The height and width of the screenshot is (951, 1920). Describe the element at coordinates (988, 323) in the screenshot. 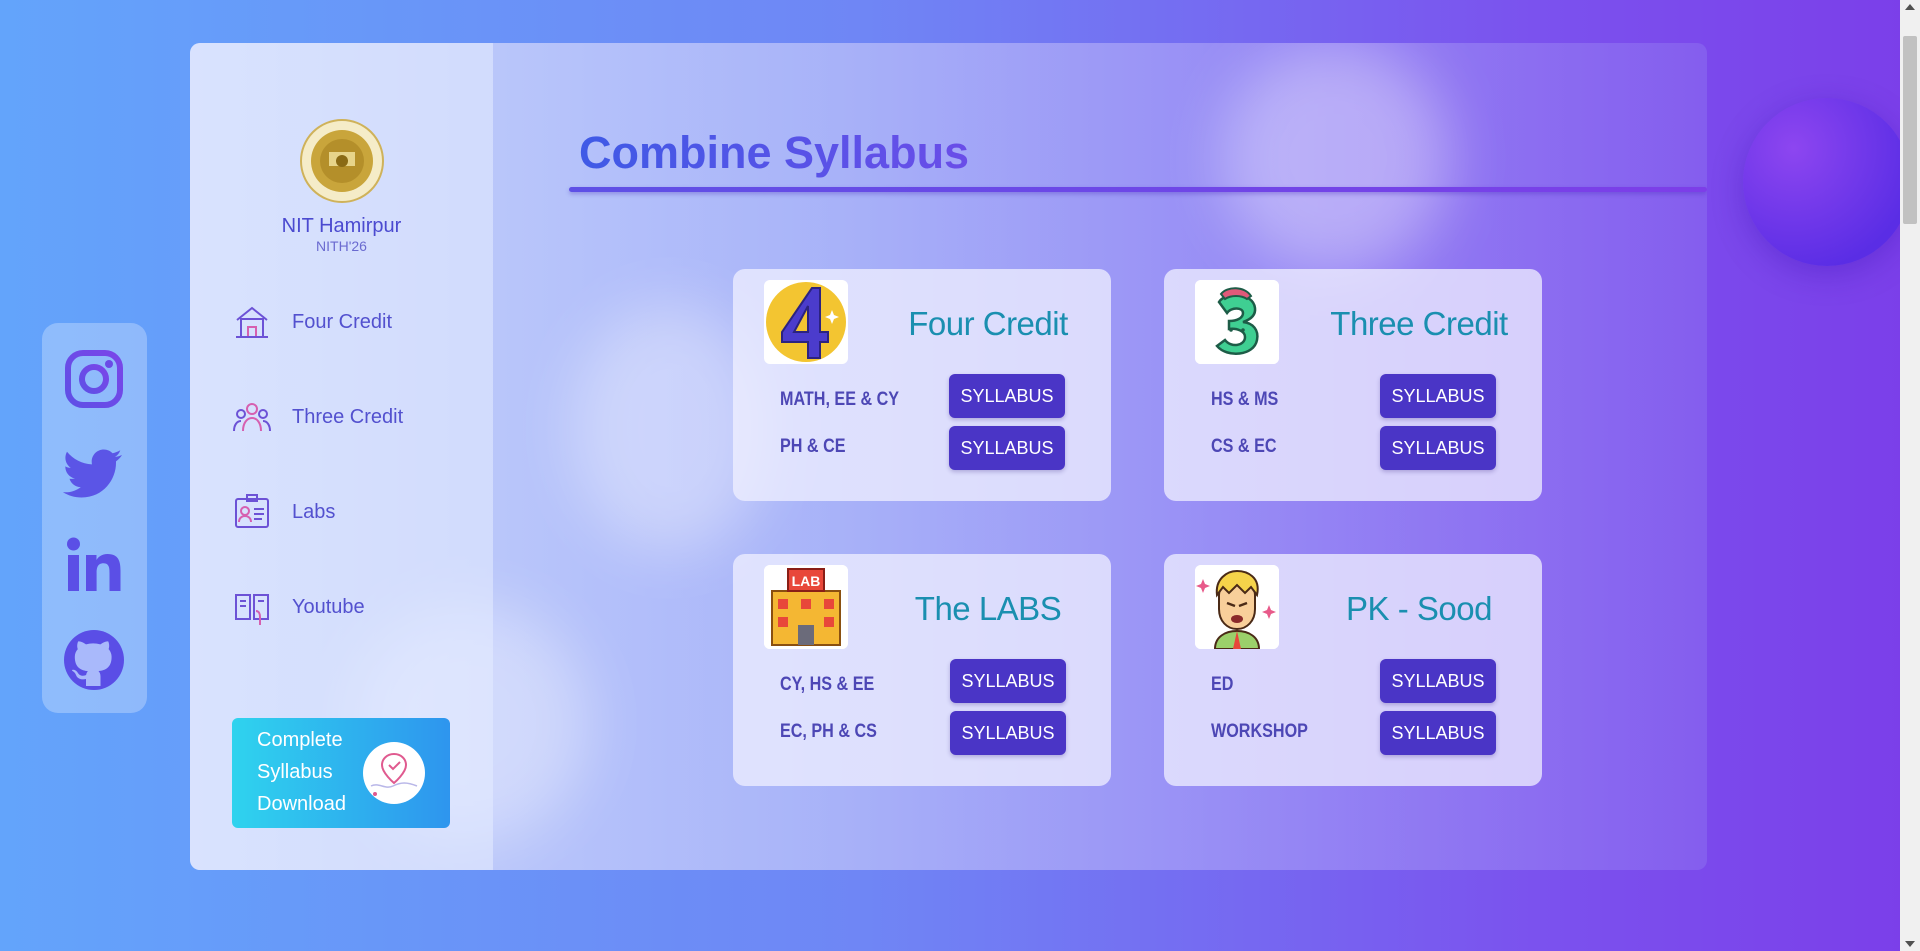

I see `card-title: Four Credit` at that location.